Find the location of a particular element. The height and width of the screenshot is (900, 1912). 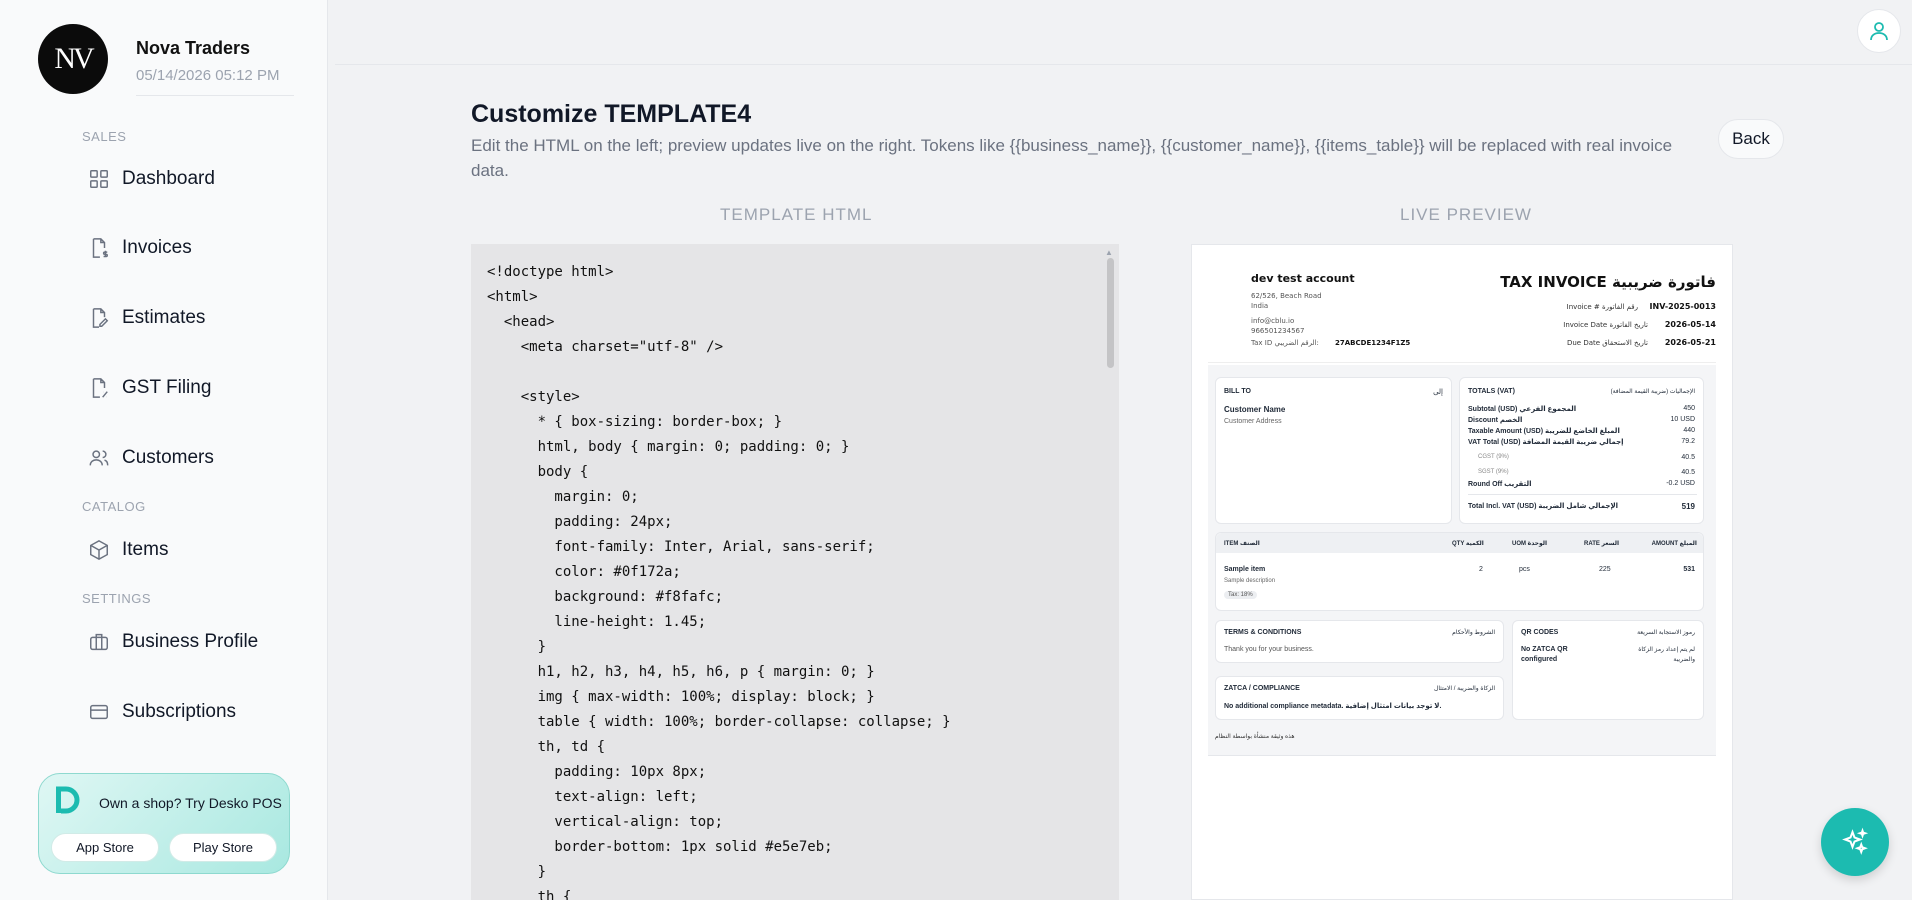

invoice-phone: 966501234567 is located at coordinates (1278, 331).